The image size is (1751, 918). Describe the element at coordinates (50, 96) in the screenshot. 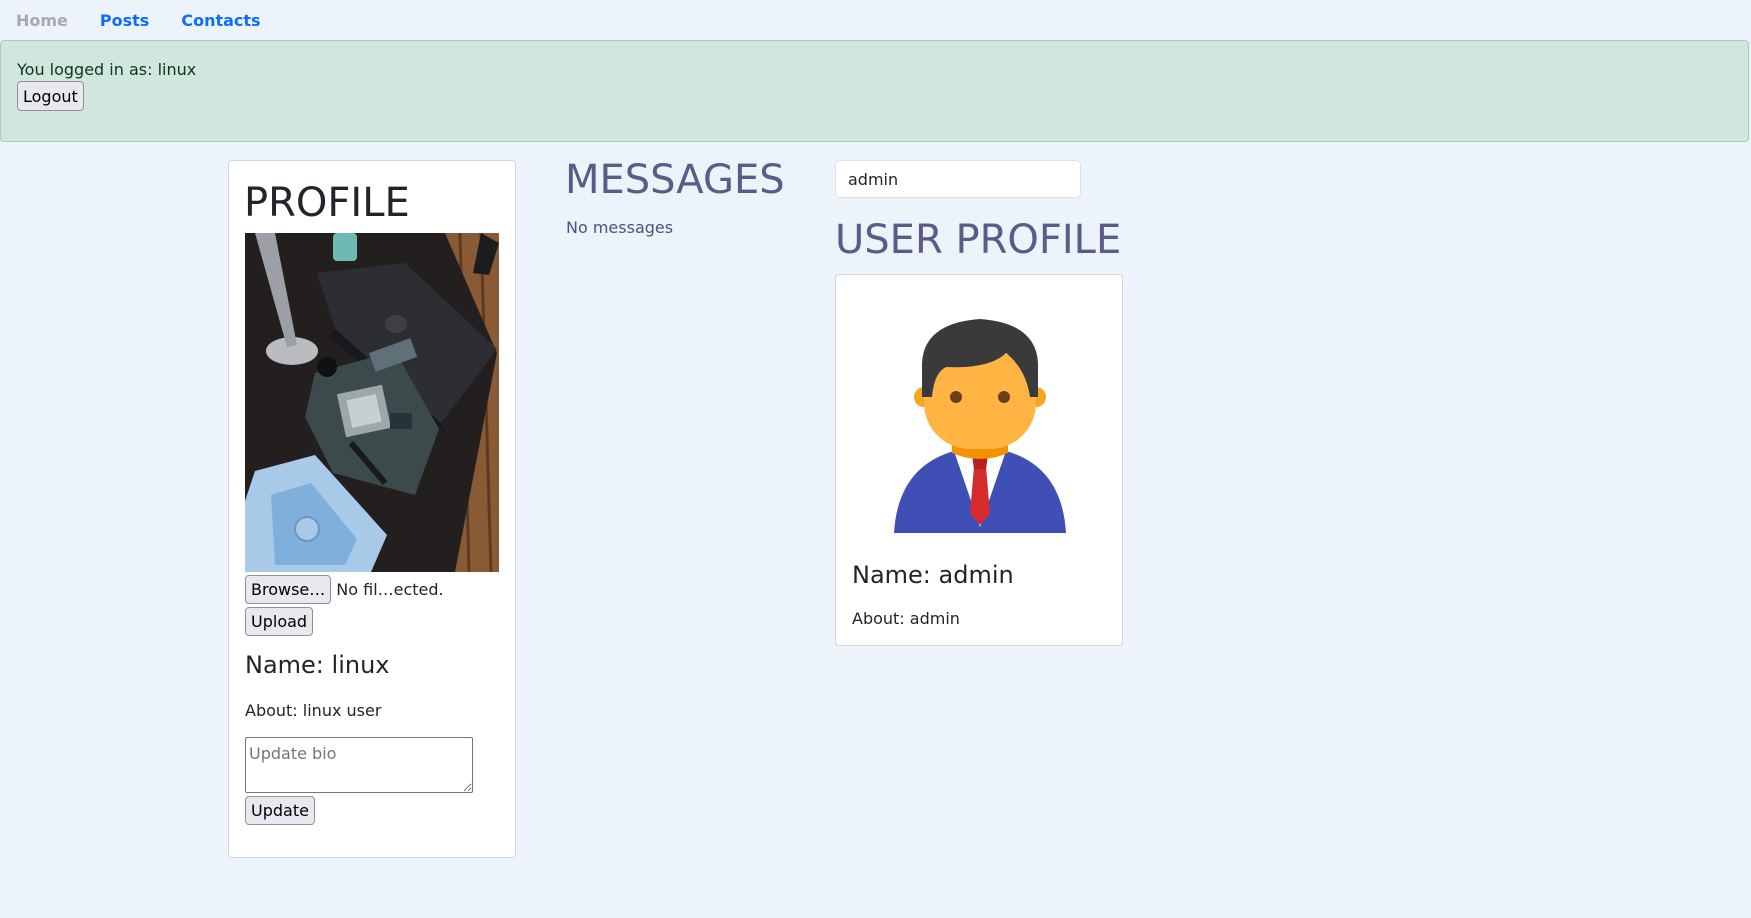

I see `logout-button: Logout` at that location.